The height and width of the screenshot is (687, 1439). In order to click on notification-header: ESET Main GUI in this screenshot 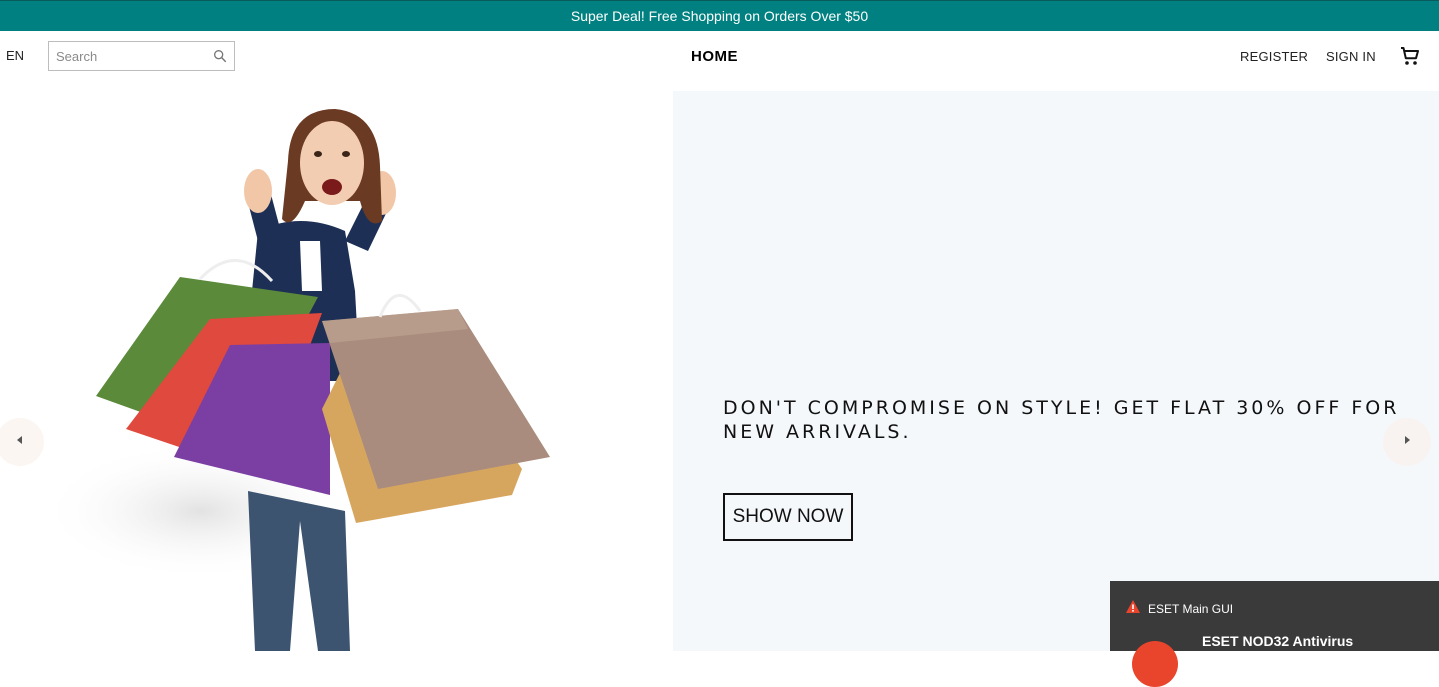, I will do `click(1179, 608)`.